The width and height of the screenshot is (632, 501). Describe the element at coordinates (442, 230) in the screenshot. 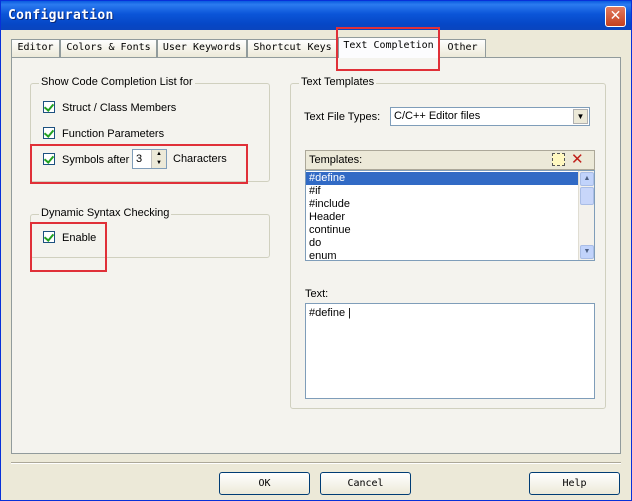

I see `list-item: continue` at that location.